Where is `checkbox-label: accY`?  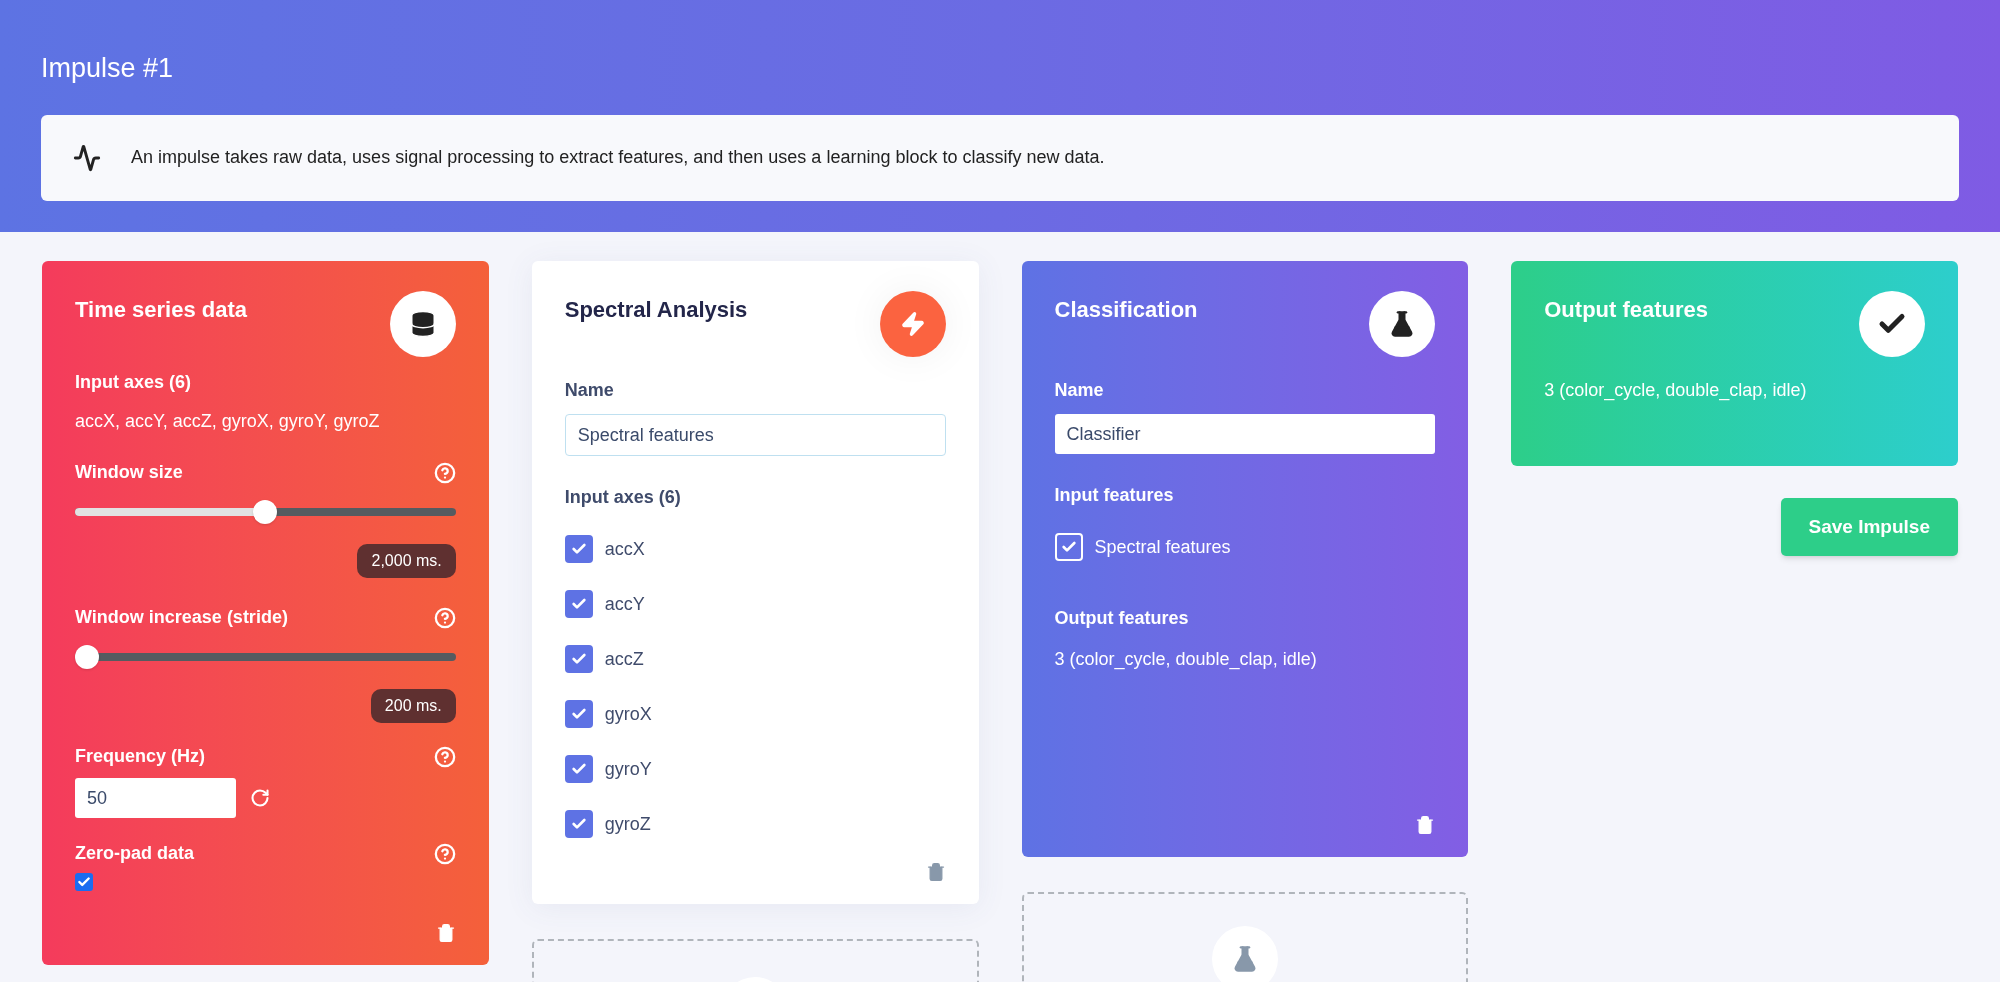 checkbox-label: accY is located at coordinates (624, 604).